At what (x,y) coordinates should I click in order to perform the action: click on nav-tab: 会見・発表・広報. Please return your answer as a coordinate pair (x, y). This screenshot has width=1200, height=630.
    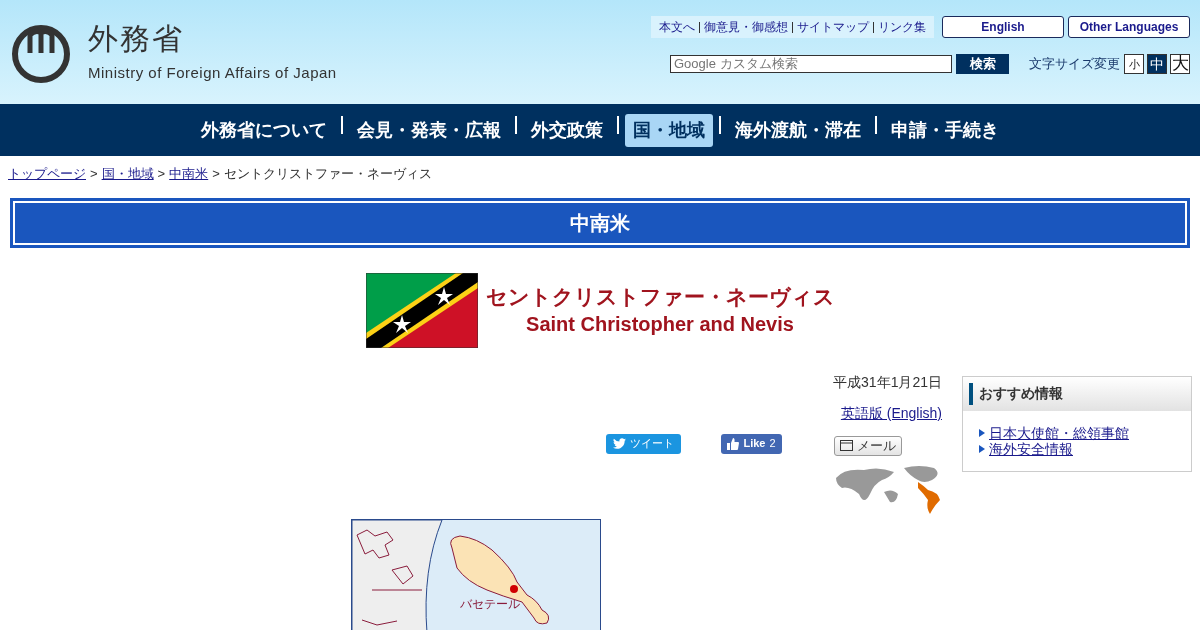
    Looking at the image, I should click on (429, 130).